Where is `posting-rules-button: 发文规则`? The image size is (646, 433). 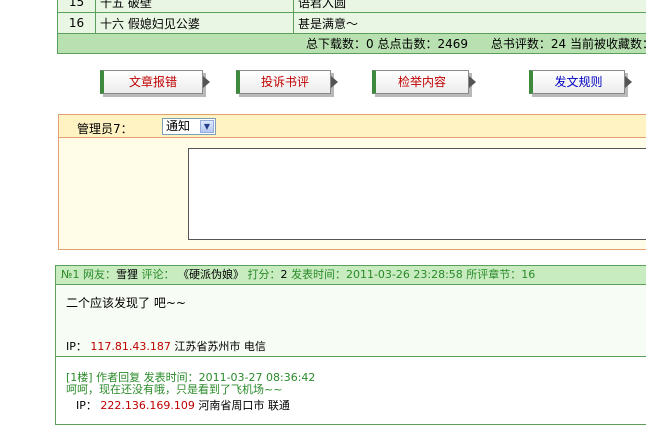
posting-rules-button: 发文规则 is located at coordinates (580, 82).